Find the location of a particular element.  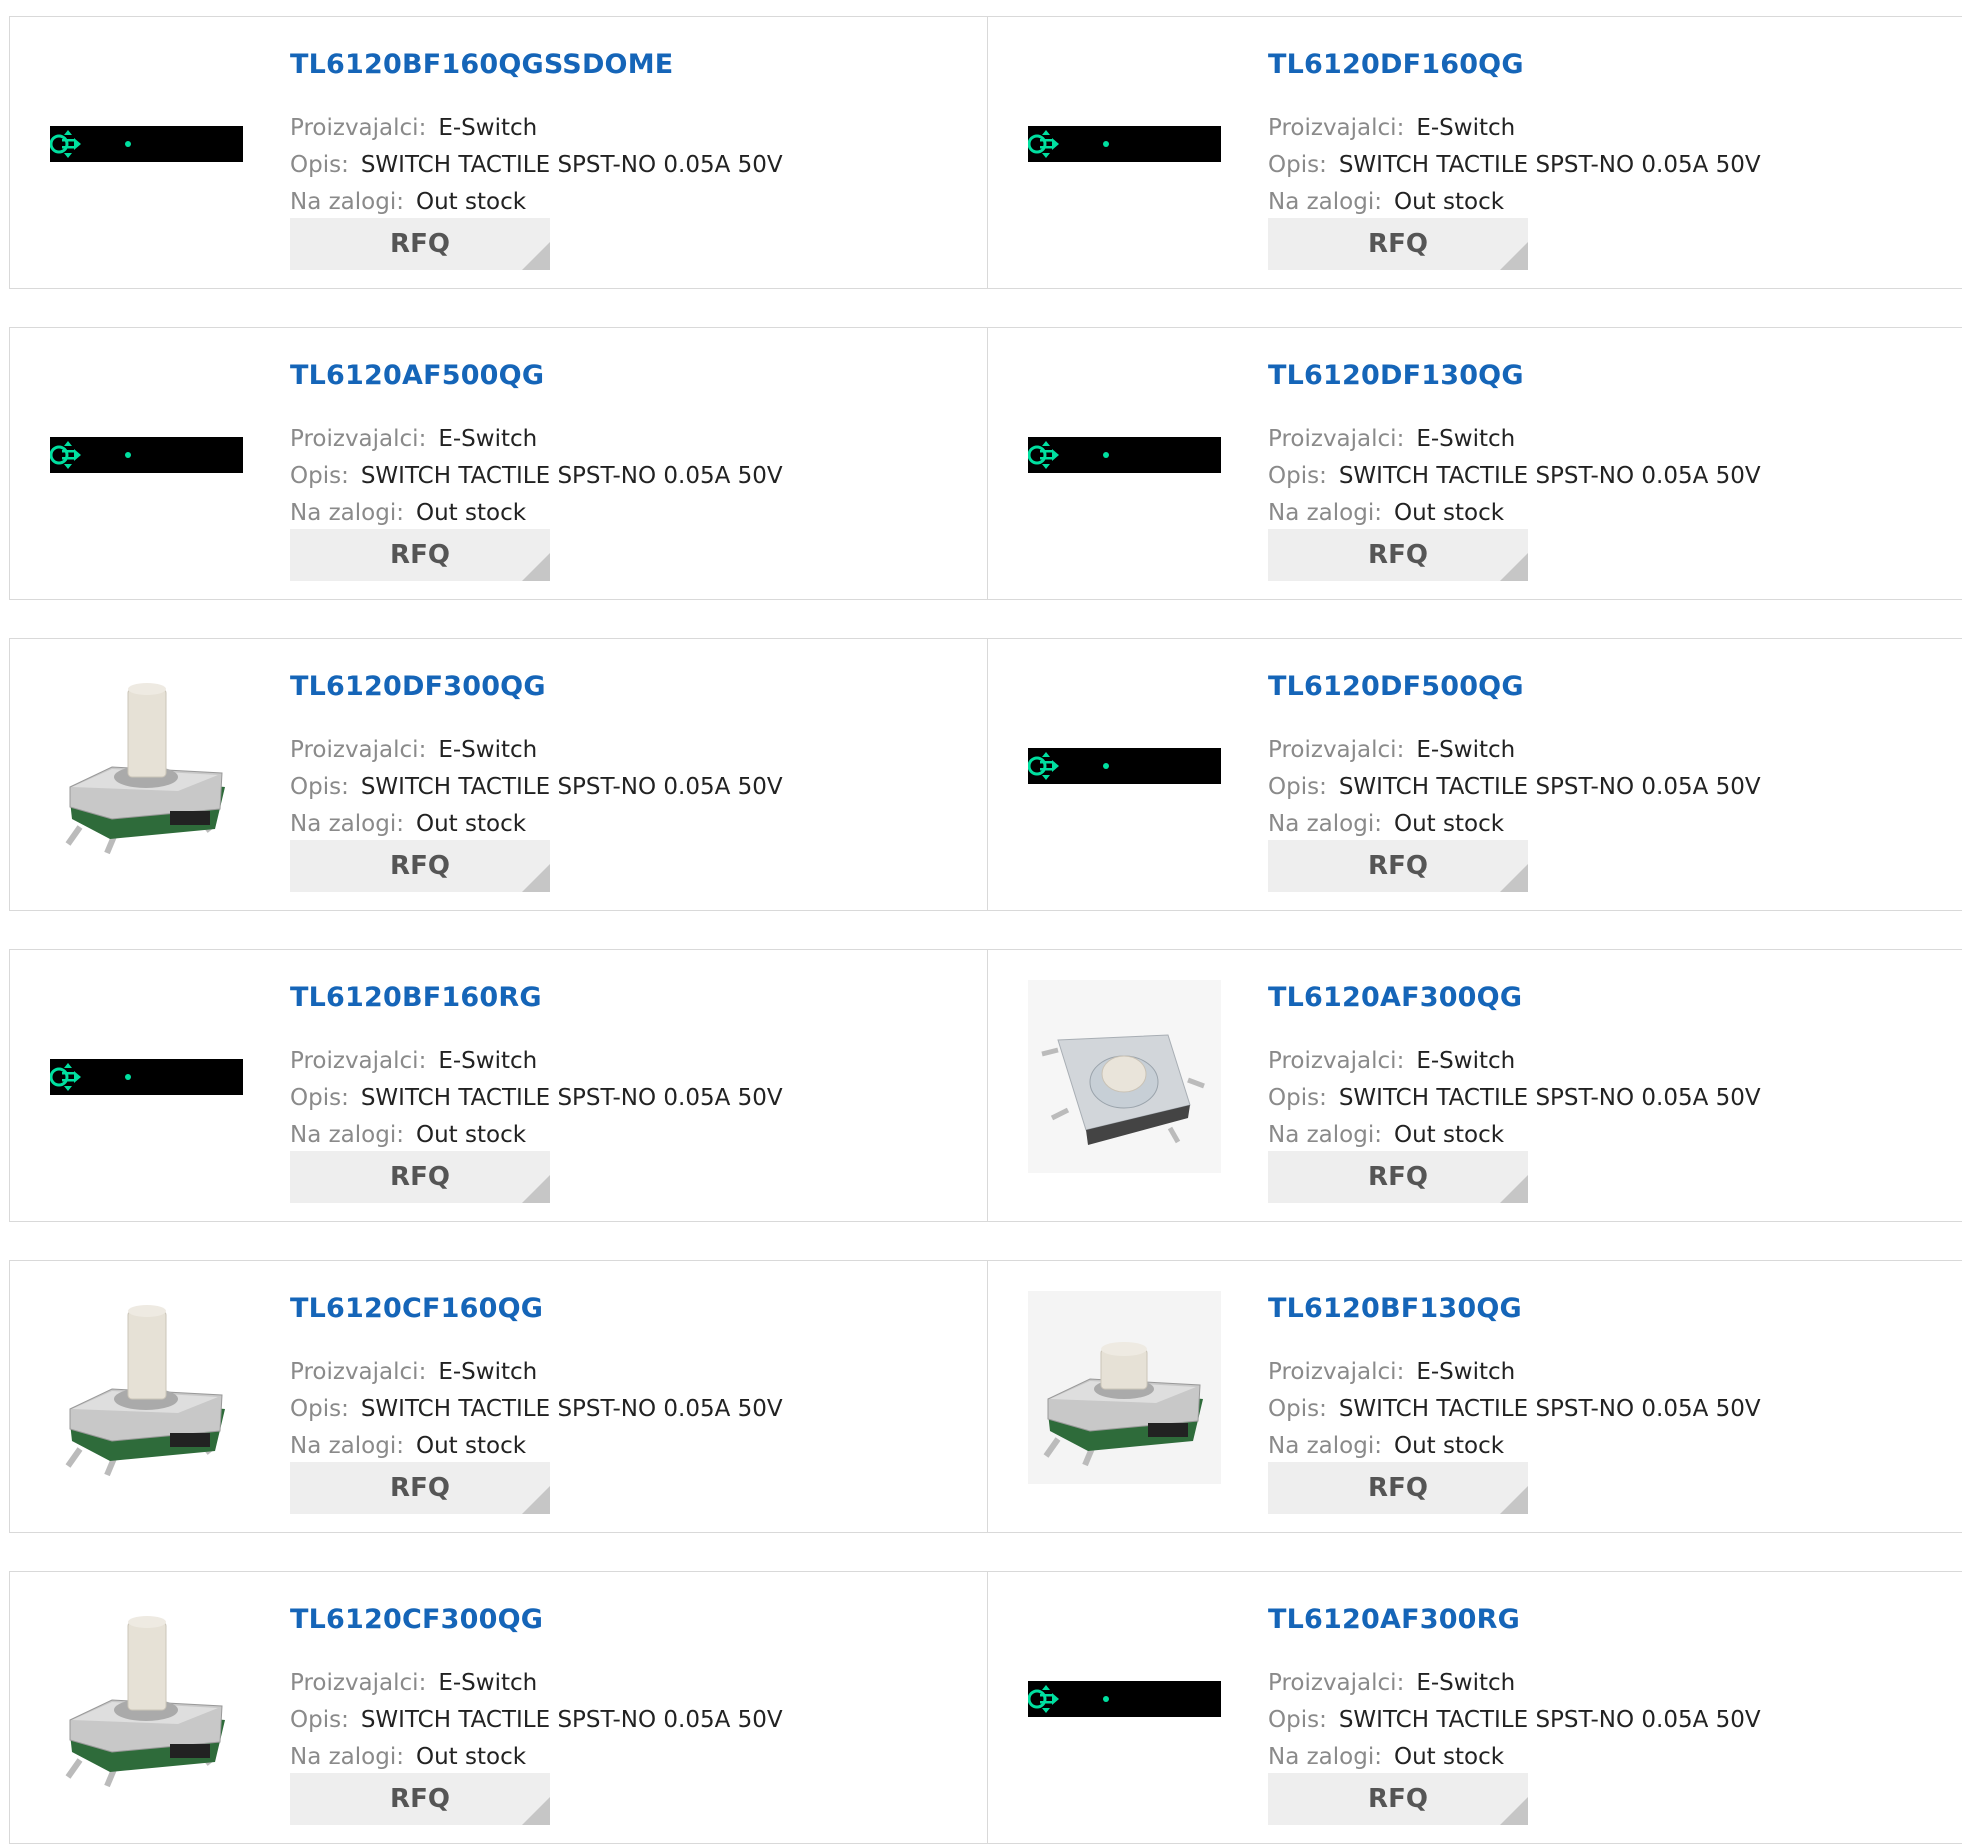

product-part-number-link: TL6120DF160QG is located at coordinates (1396, 64).